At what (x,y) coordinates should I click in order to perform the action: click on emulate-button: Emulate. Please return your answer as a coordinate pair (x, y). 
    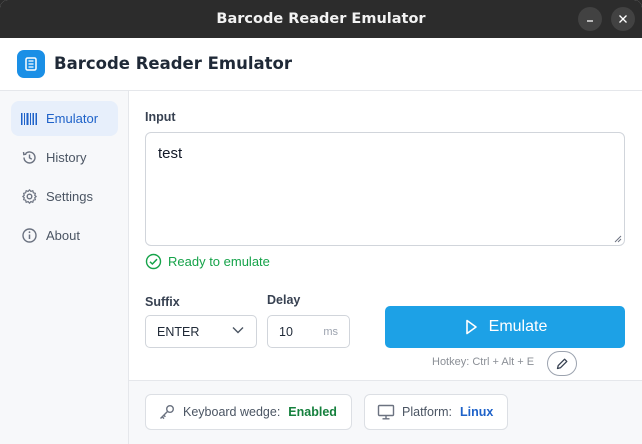
    Looking at the image, I should click on (505, 327).